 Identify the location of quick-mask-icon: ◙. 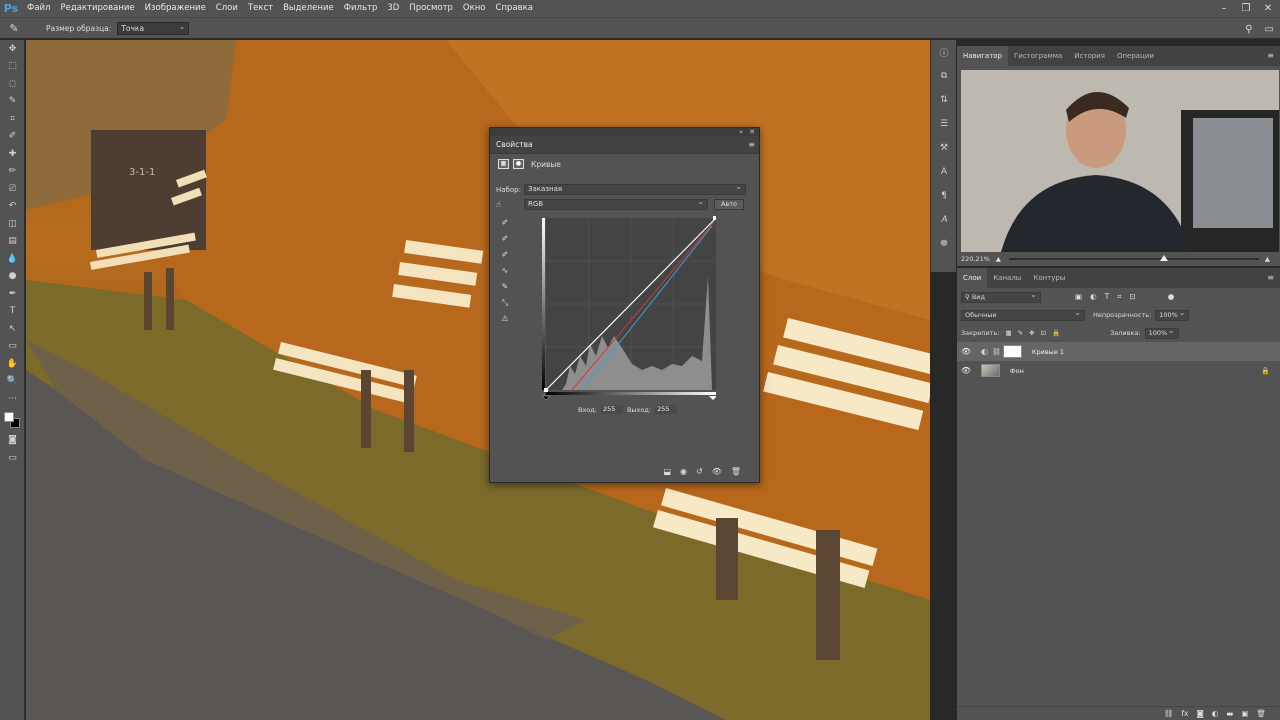
(12, 441).